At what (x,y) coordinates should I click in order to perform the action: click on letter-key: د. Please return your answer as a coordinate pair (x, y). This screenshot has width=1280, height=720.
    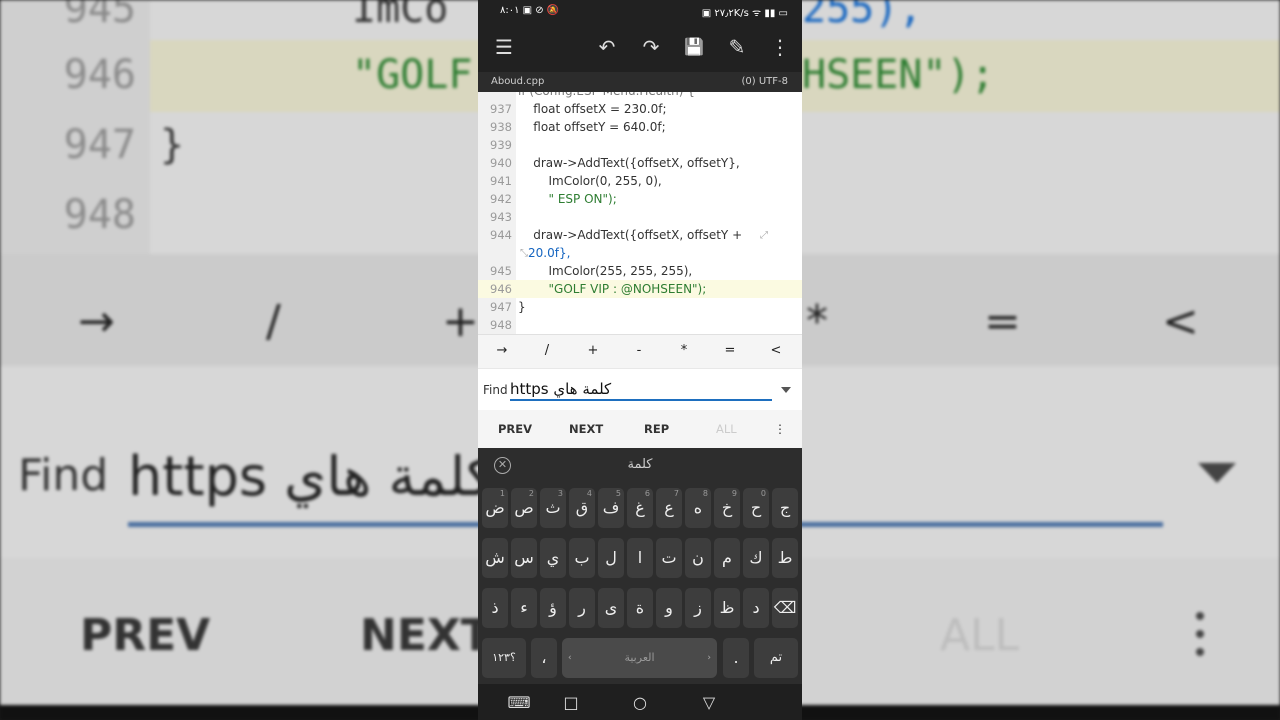
    Looking at the image, I should click on (756, 608).